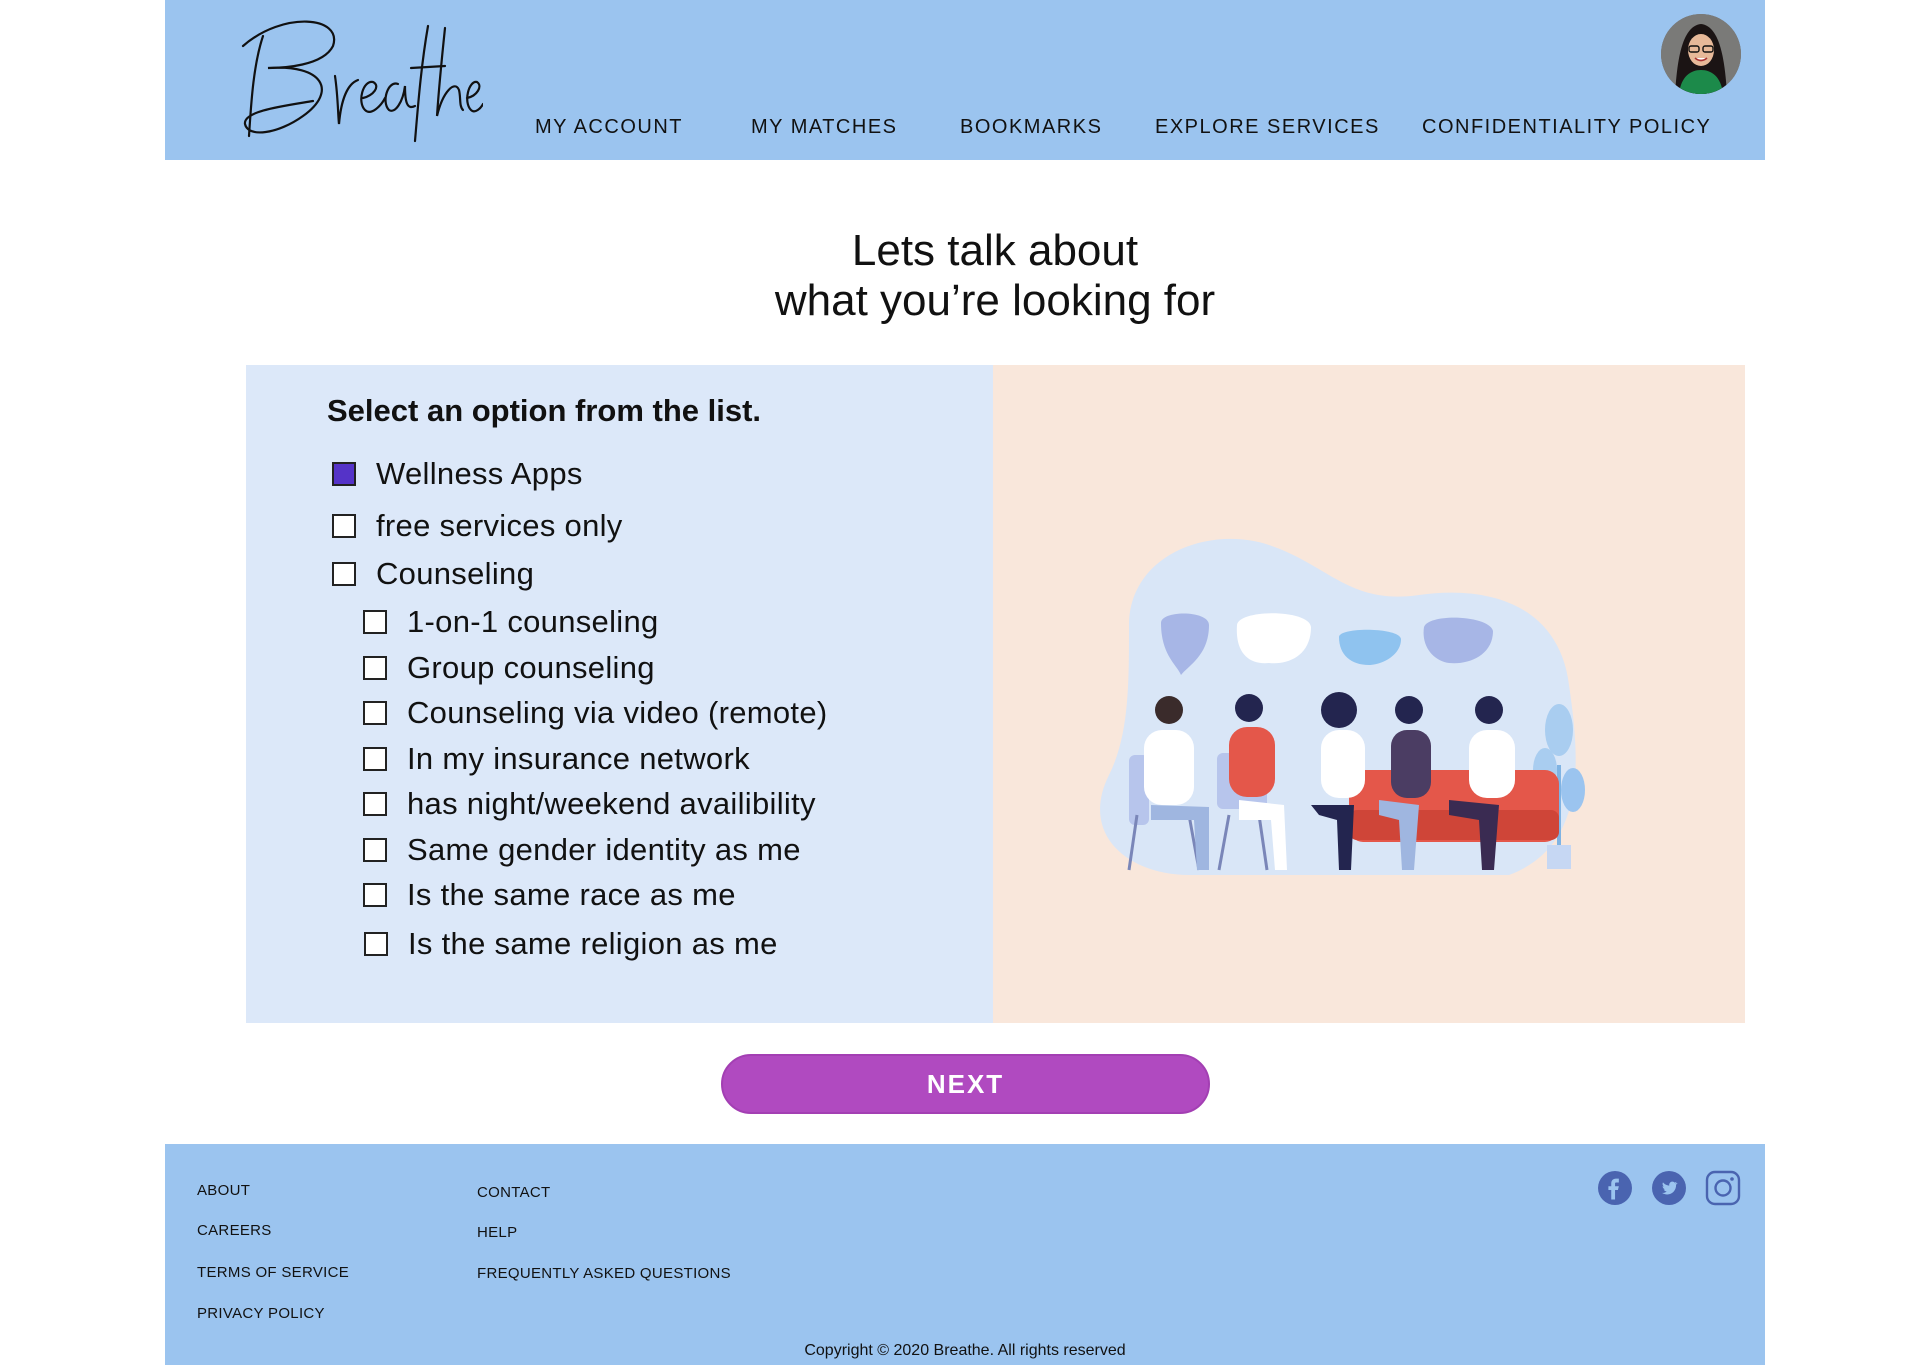 Image resolution: width=1920 pixels, height=1365 pixels. Describe the element at coordinates (571, 894) in the screenshot. I see `option-label: Is the same race as me` at that location.